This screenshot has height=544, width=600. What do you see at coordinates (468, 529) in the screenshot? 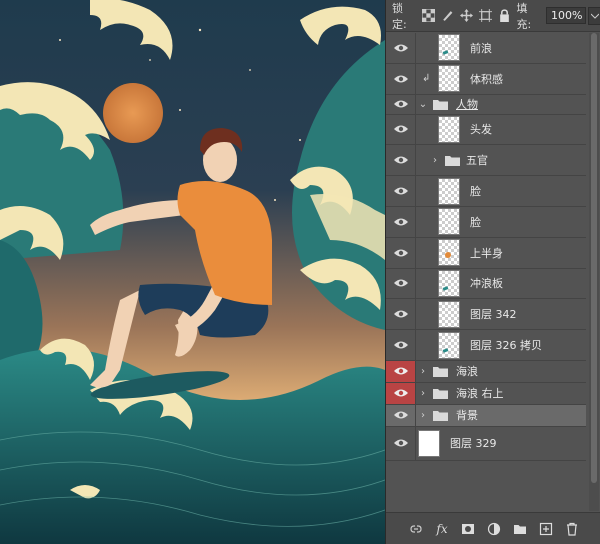
I see `mask-icon` at bounding box center [468, 529].